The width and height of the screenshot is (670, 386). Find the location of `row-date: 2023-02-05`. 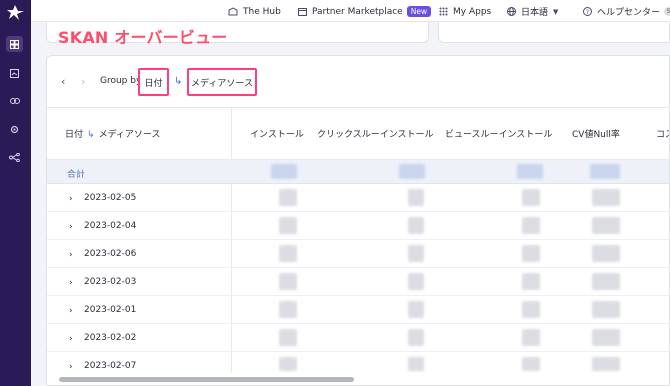

row-date: 2023-02-05 is located at coordinates (110, 198).